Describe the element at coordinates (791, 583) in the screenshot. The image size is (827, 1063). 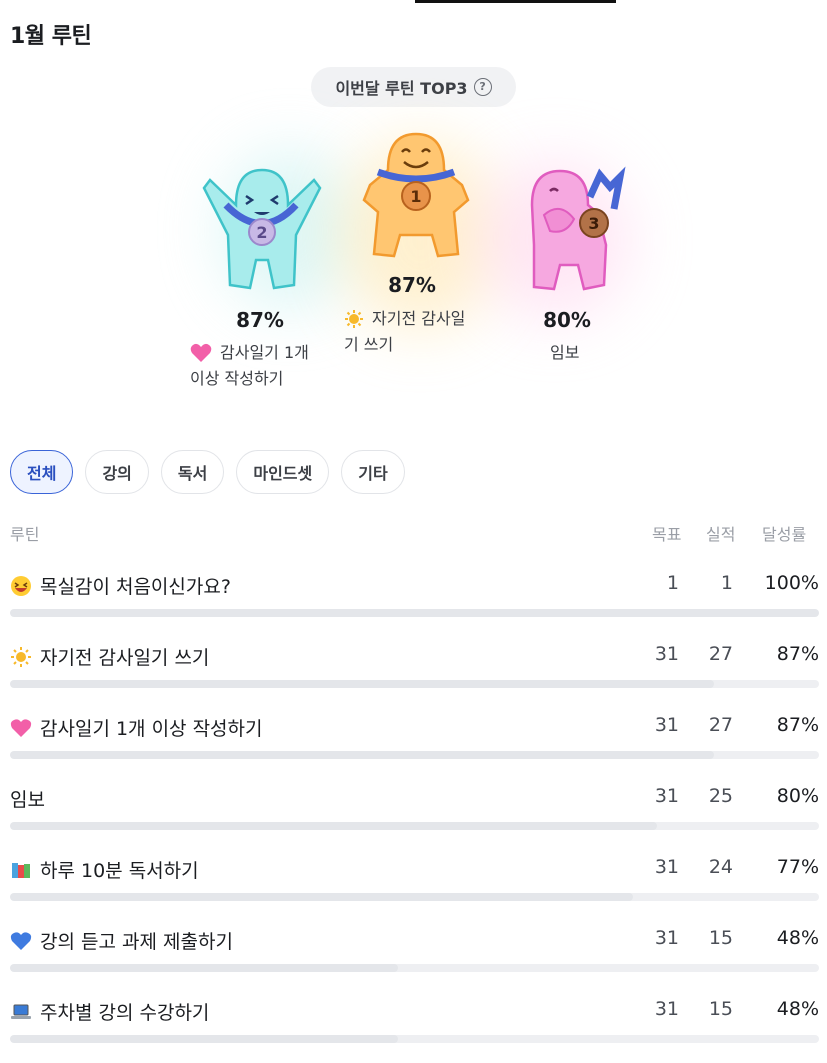
I see `rate-value: 100%` at that location.